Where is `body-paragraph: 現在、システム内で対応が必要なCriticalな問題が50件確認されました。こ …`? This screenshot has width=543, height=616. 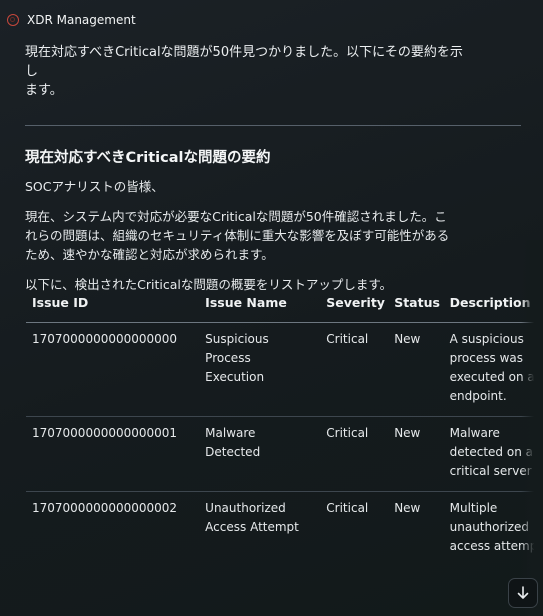 body-paragraph: 現在、システム内で対応が必要なCriticalな問題が50件確認されました。こ … is located at coordinates (245, 235).